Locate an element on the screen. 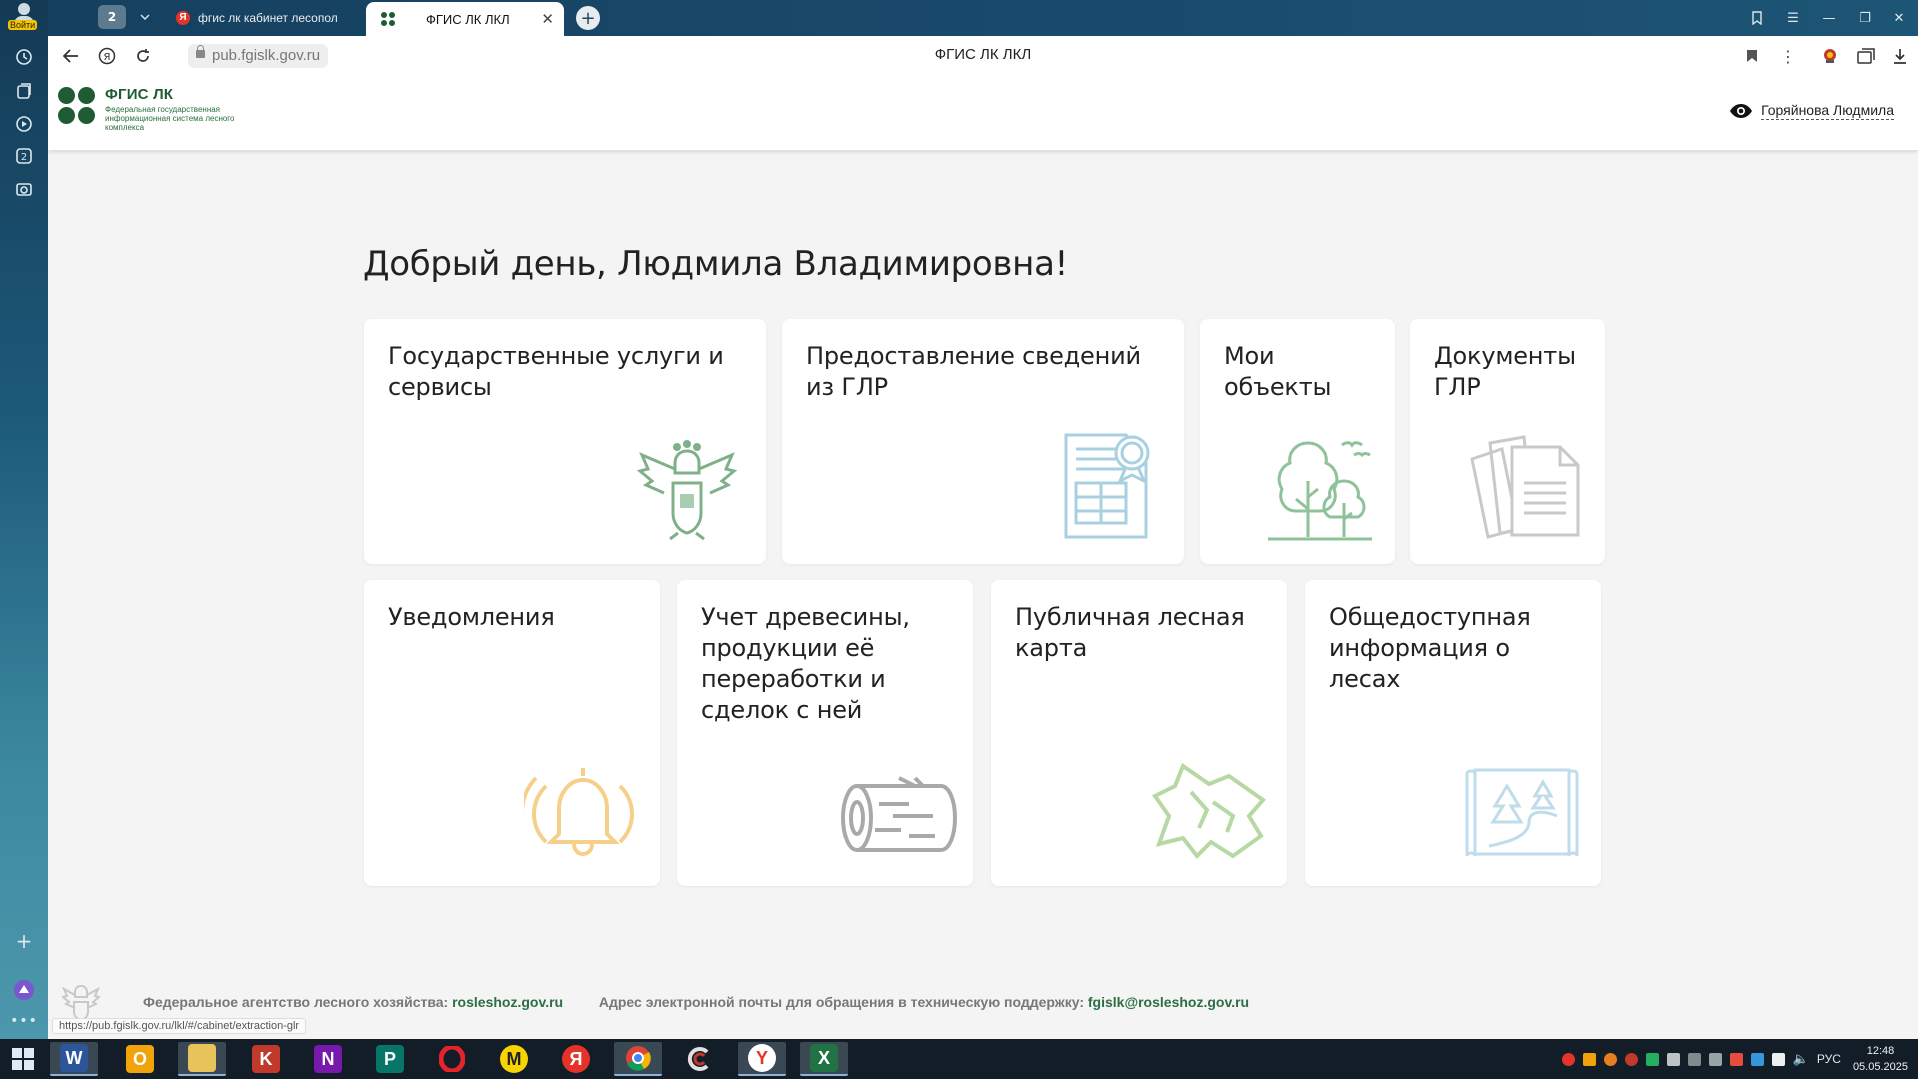 The image size is (1918, 1079). taskbar-excel: X is located at coordinates (824, 1059).